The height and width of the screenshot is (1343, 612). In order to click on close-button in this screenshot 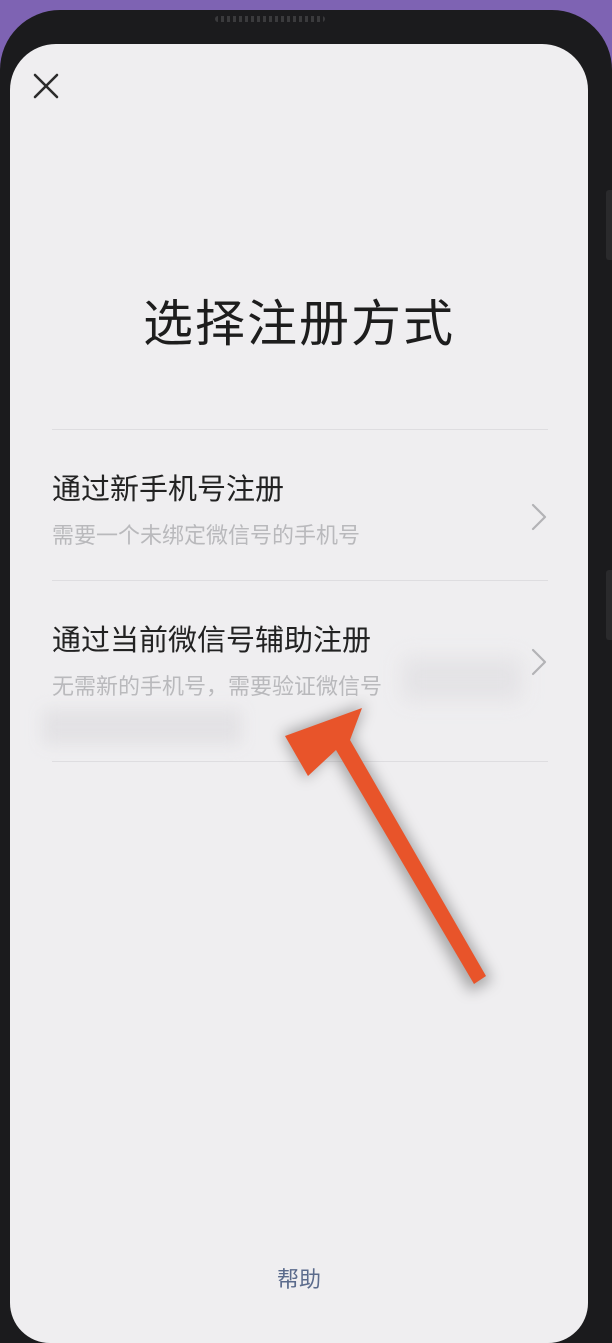, I will do `click(46, 86)`.